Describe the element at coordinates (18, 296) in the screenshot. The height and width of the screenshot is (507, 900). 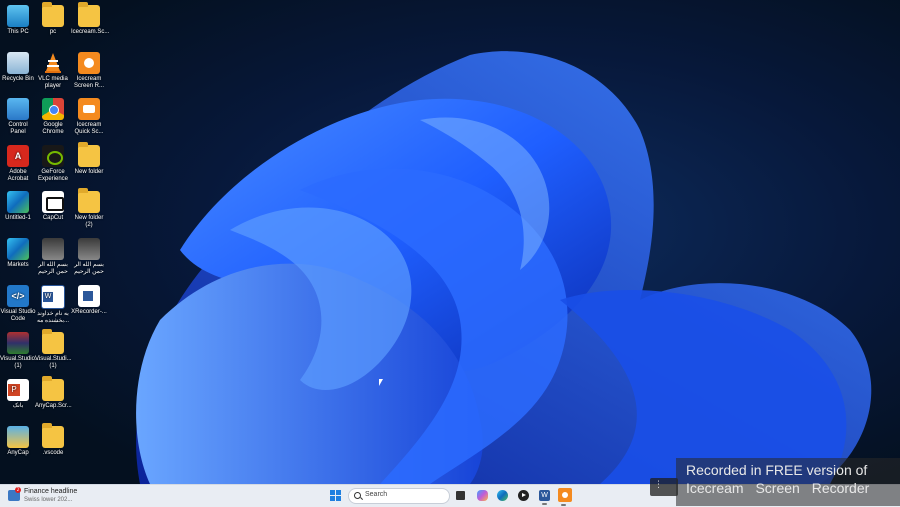
I see `vscode-icon: </>` at that location.